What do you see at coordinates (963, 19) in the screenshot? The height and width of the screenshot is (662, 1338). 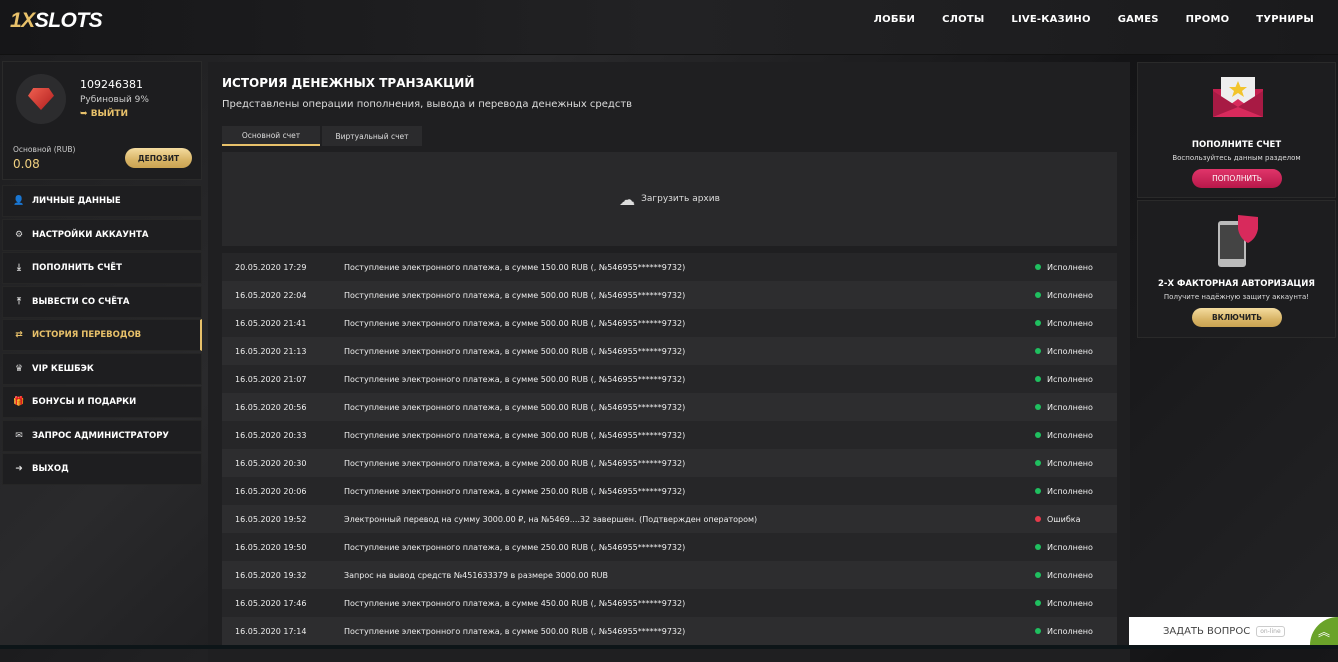 I see `nav-item: СЛОТЫ` at bounding box center [963, 19].